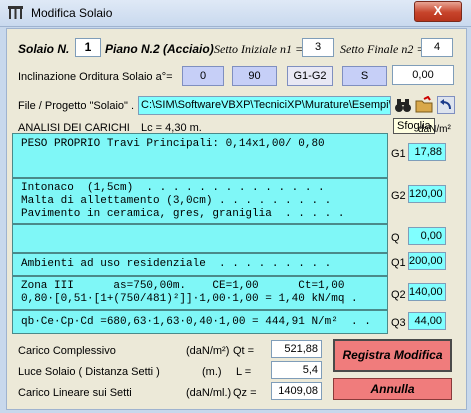  Describe the element at coordinates (259, 49) in the screenshot. I see `setto-iniziale-label: Setto Iniziale n1 =` at that location.